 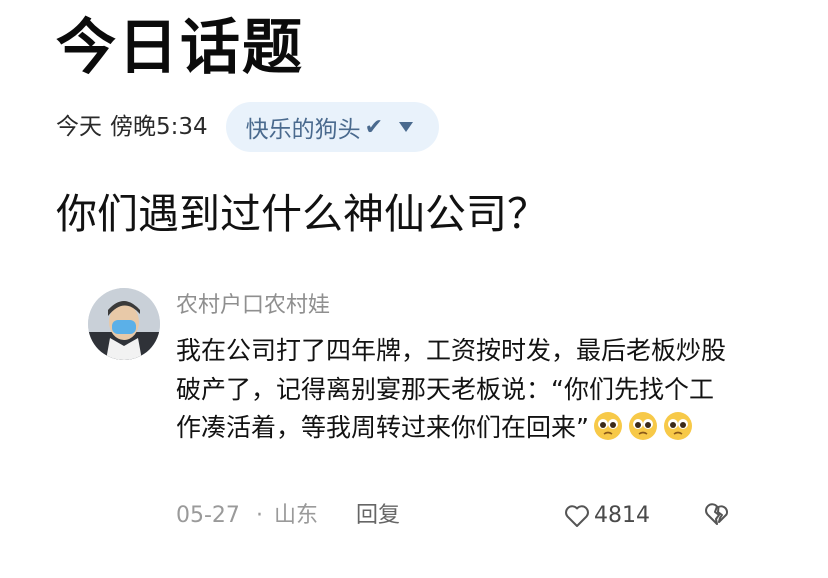 What do you see at coordinates (208, 515) in the screenshot?
I see `comment-date: 05-27` at bounding box center [208, 515].